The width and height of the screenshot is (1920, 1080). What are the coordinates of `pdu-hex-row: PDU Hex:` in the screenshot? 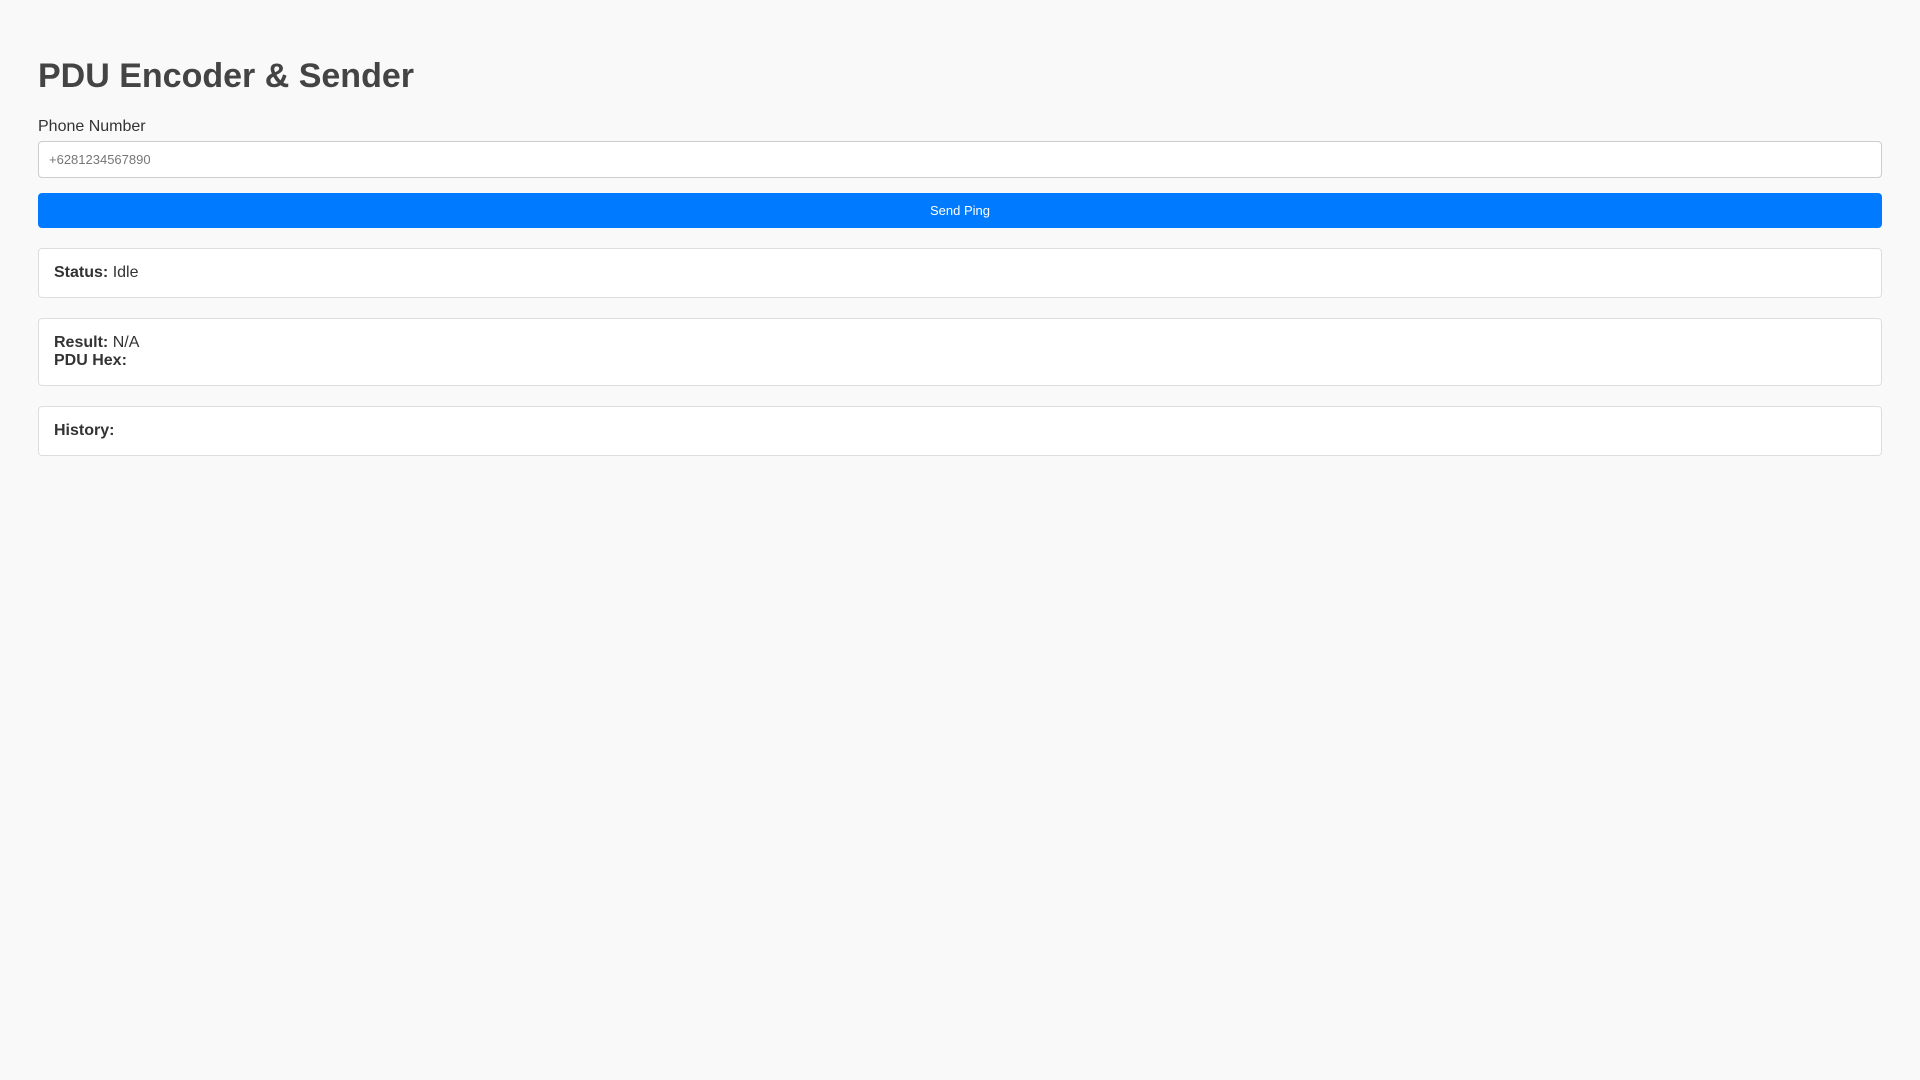 It's located at (960, 361).